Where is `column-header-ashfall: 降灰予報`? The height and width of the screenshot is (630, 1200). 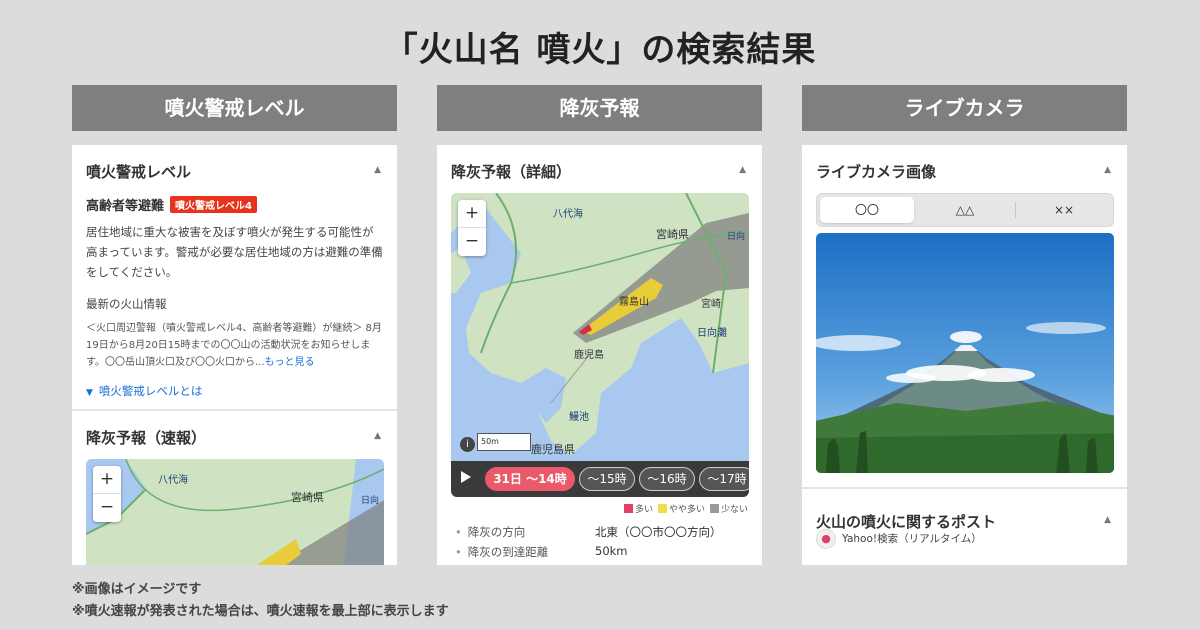 column-header-ashfall: 降灰予報 is located at coordinates (599, 108).